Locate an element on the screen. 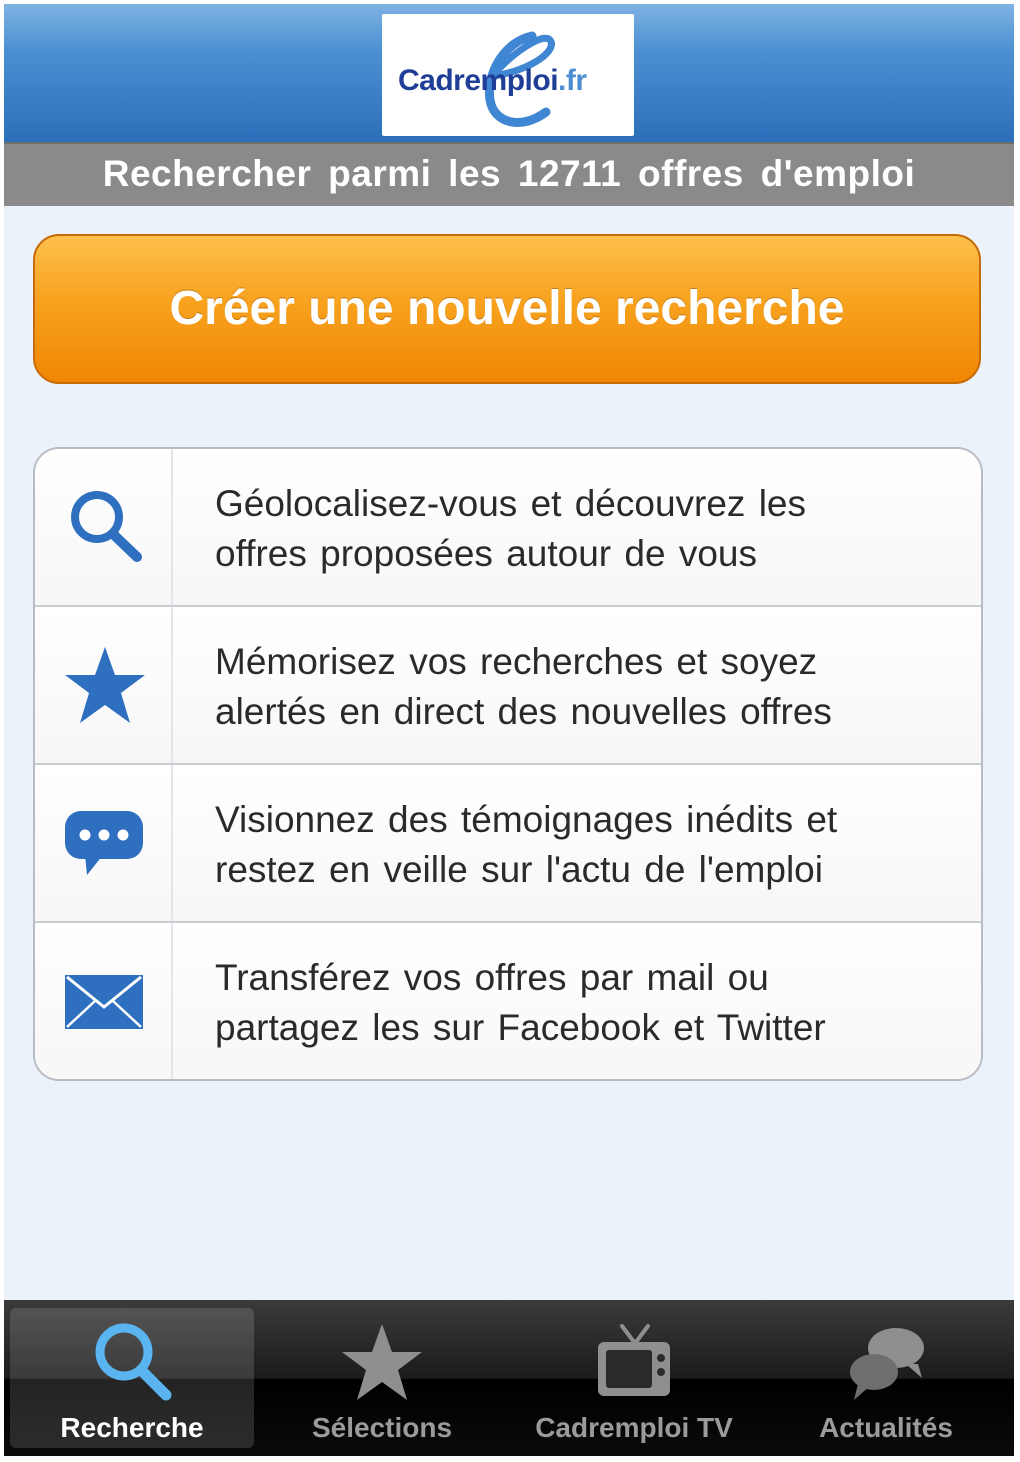  tab-selections: Sélections is located at coordinates (382, 1378).